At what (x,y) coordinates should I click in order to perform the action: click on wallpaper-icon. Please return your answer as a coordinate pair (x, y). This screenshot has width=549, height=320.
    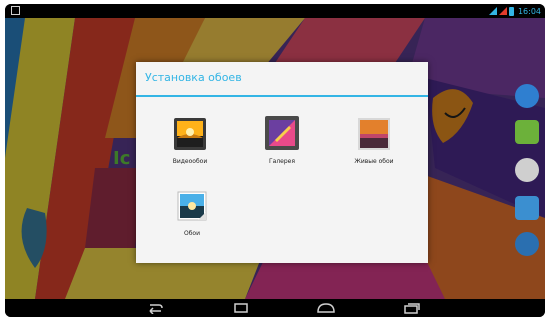
    Looking at the image, I should click on (192, 206).